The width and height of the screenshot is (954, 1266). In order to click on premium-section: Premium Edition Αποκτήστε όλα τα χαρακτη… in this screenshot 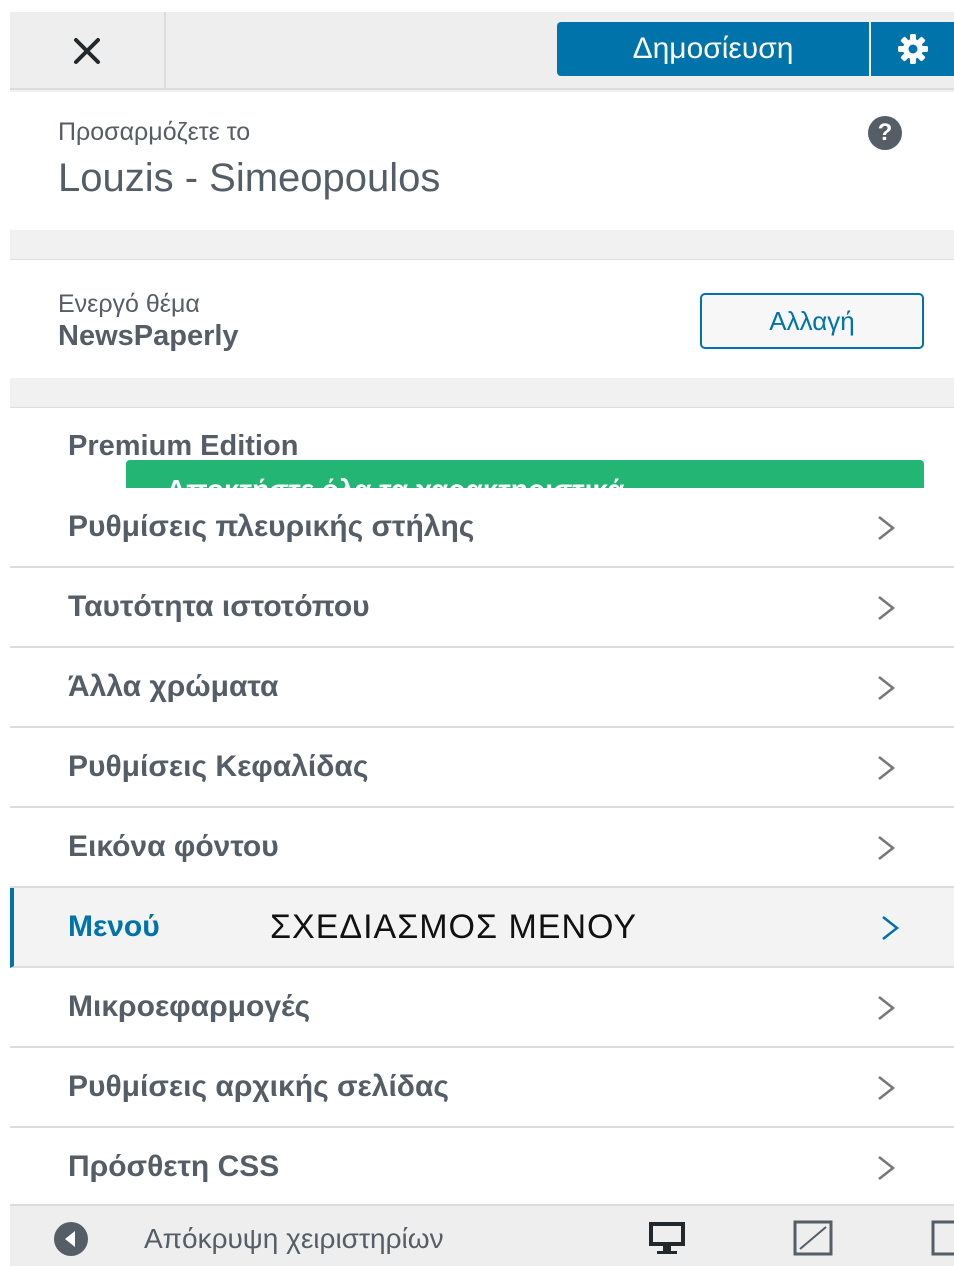, I will do `click(482, 448)`.